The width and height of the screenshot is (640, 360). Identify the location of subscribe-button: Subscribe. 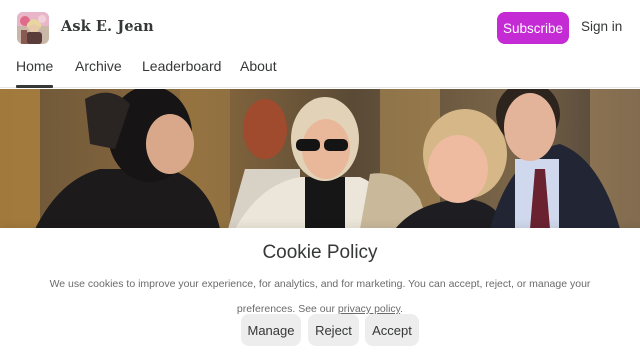
(533, 28).